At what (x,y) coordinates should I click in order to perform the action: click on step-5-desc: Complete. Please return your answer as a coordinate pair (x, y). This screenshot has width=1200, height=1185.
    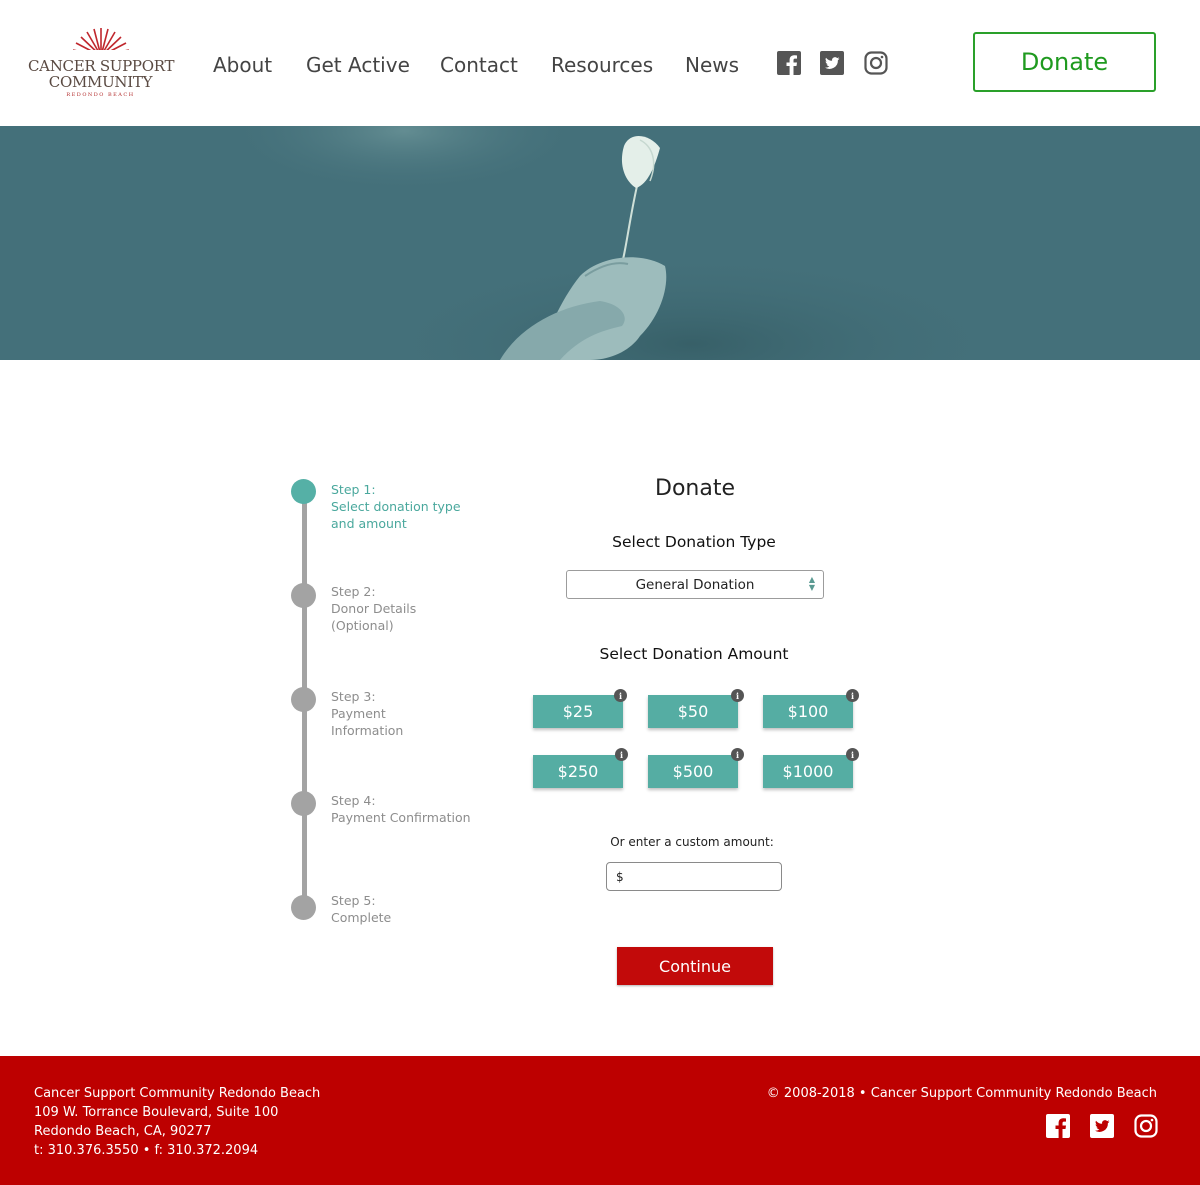
    Looking at the image, I should click on (361, 917).